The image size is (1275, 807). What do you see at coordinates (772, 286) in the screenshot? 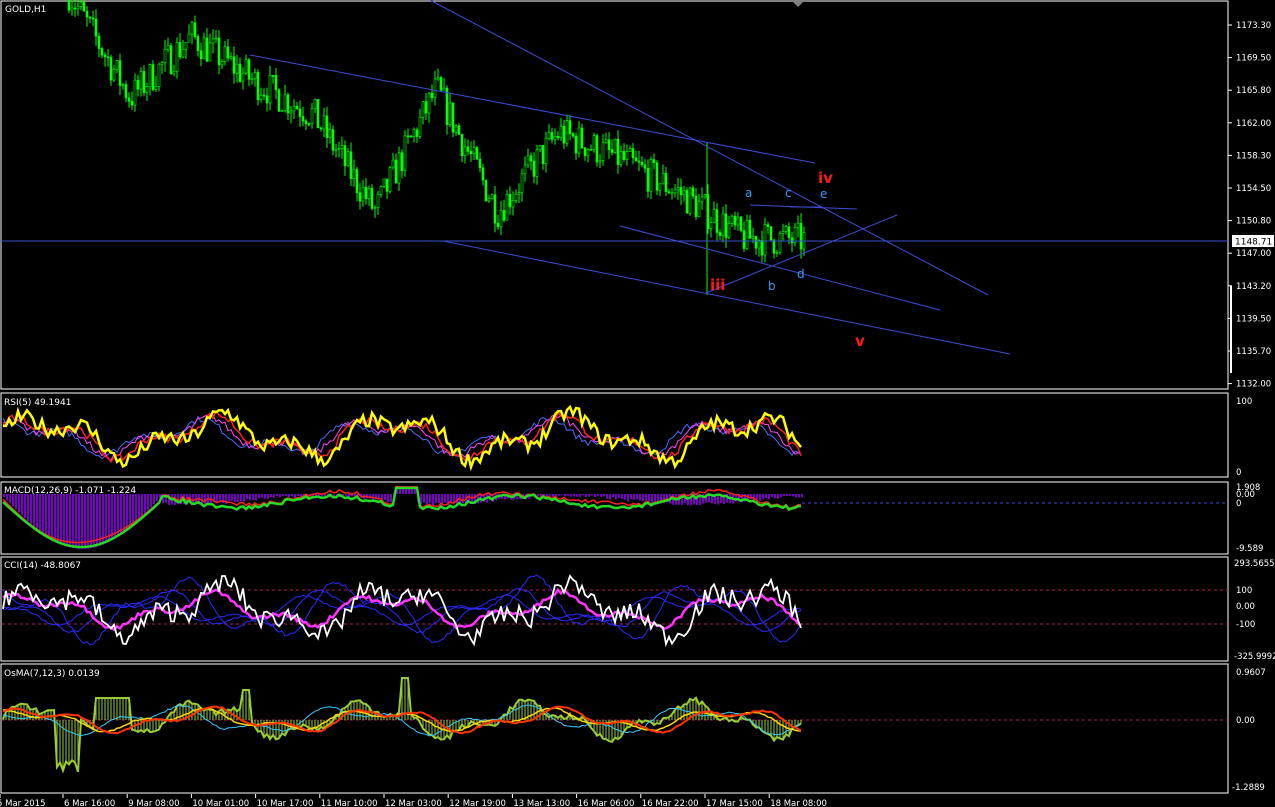
I see `wave-label-b: b` at bounding box center [772, 286].